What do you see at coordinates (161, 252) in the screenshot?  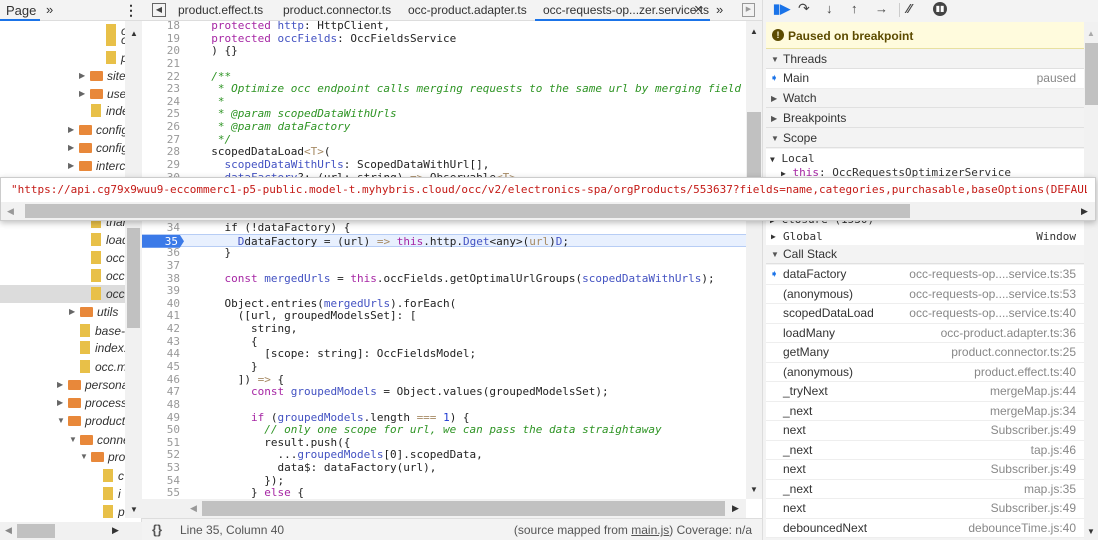 I see `line-number: 36` at bounding box center [161, 252].